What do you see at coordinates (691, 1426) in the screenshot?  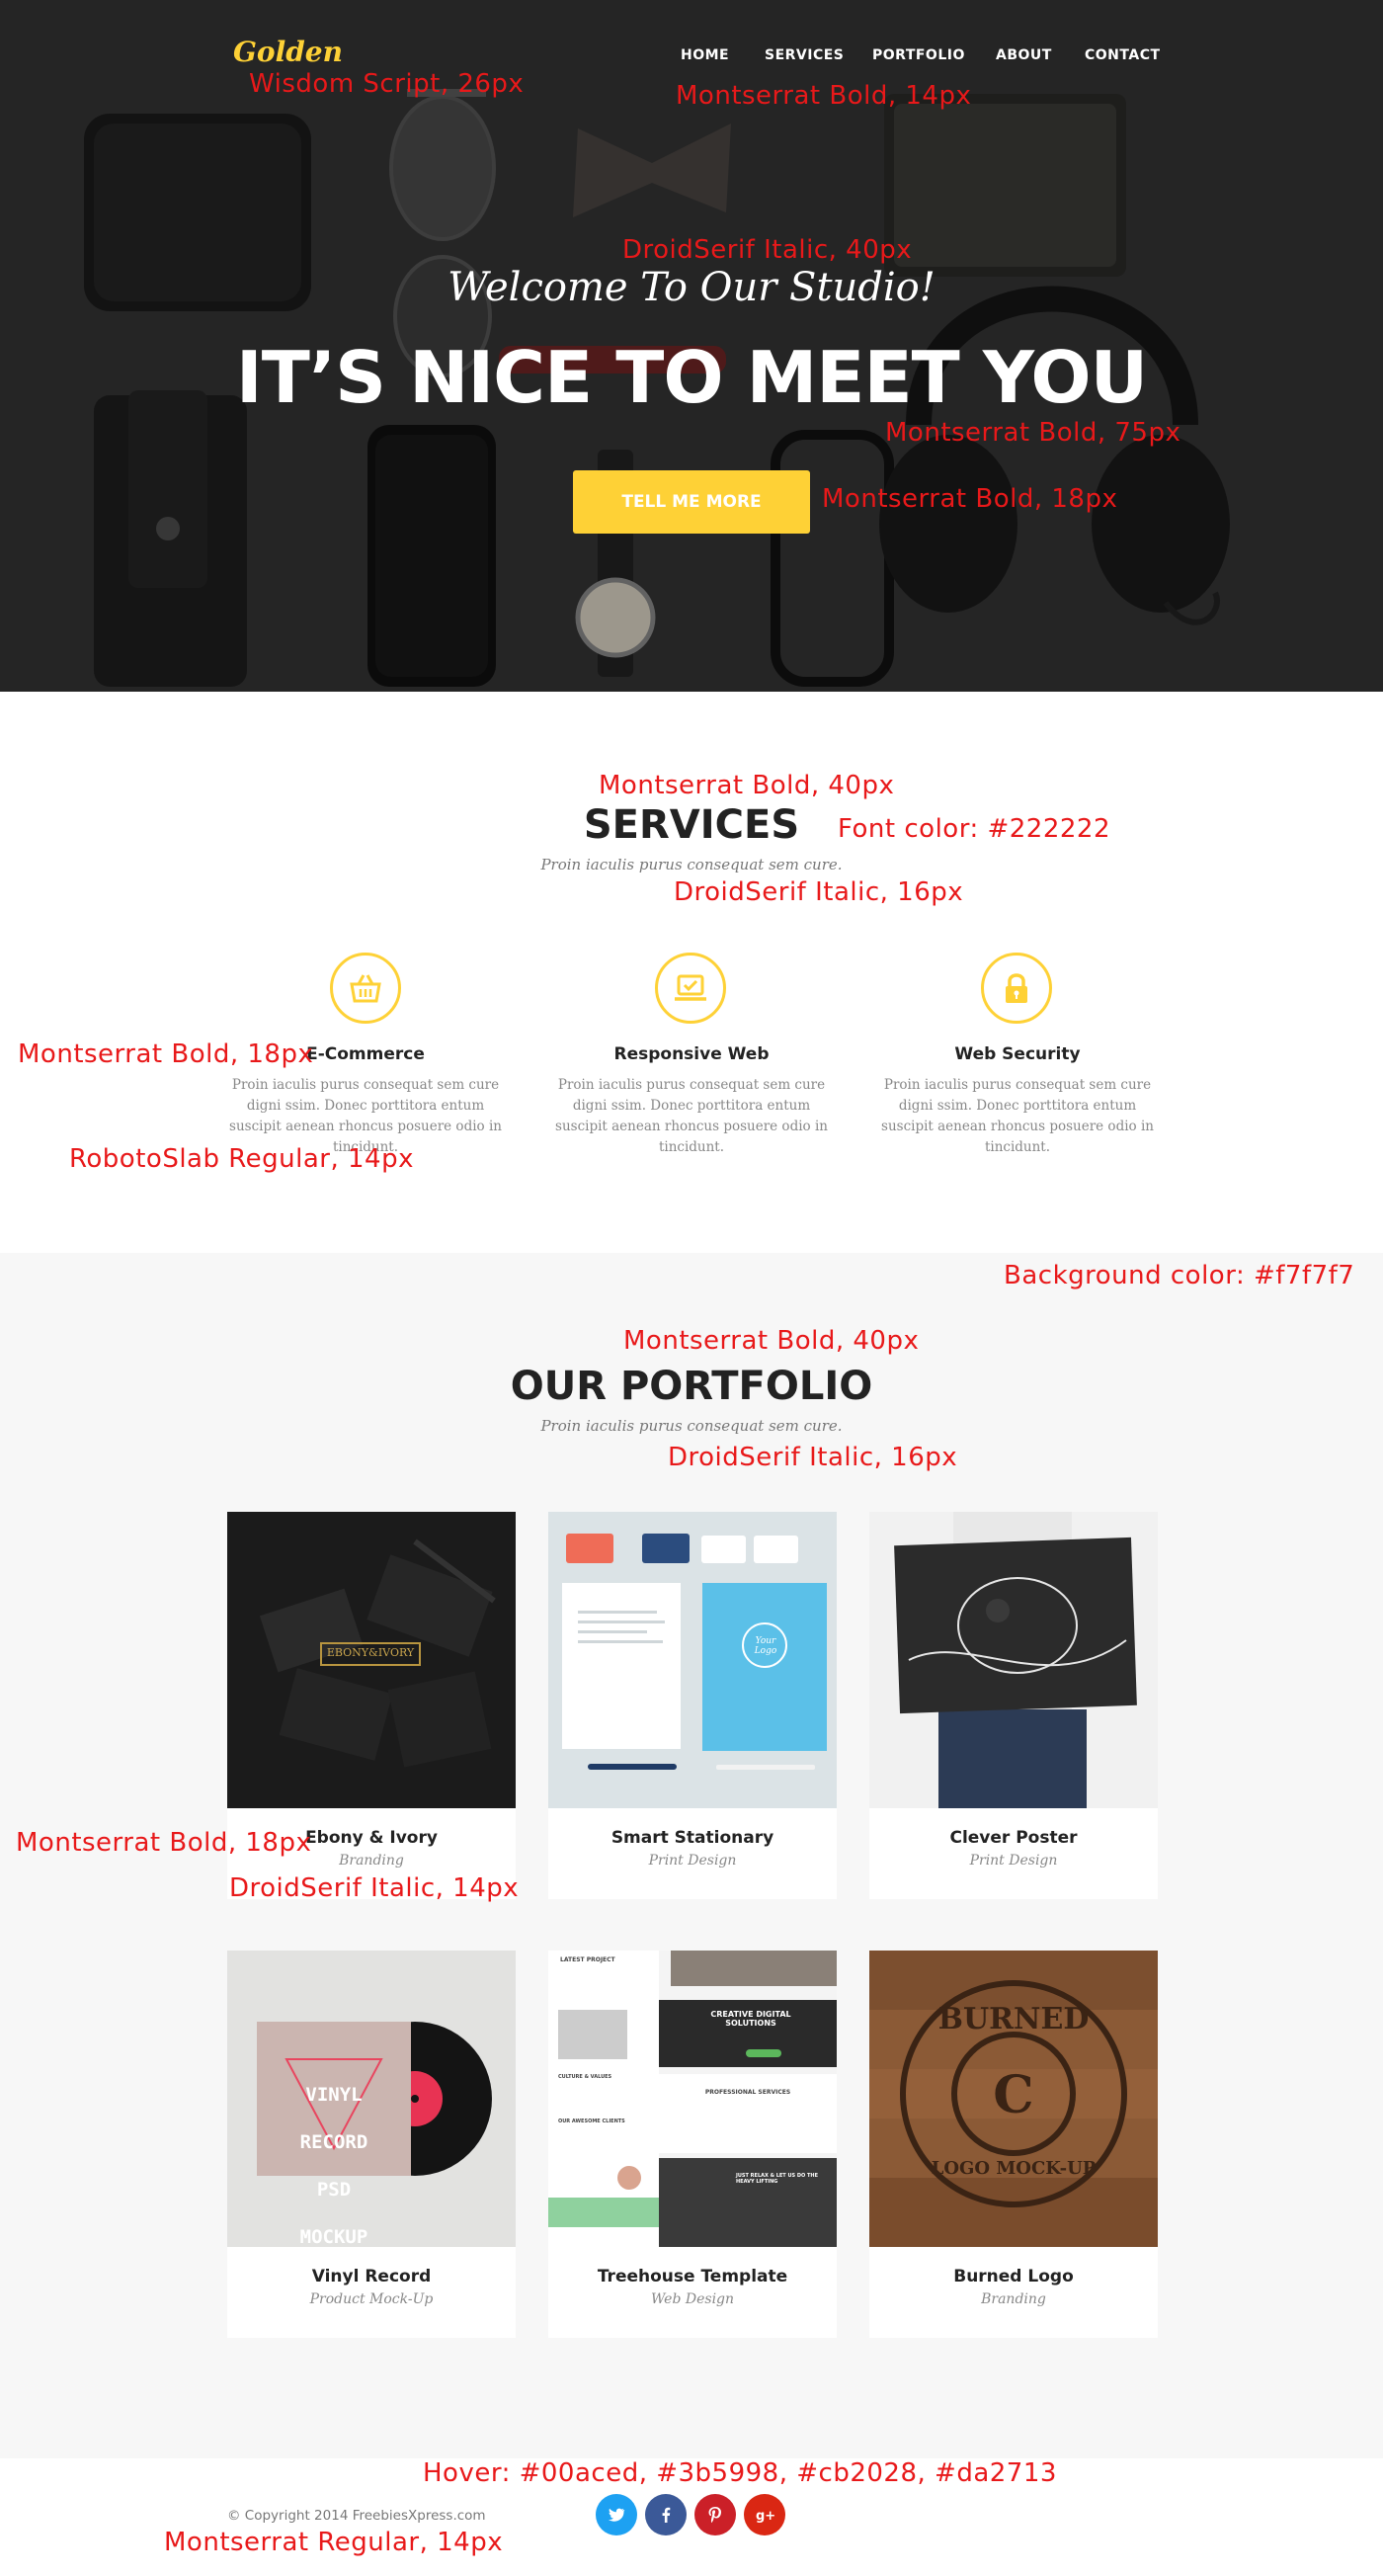 I see `portfolio-subtitle: Proin iaculis purus consequat sem cure.` at bounding box center [691, 1426].